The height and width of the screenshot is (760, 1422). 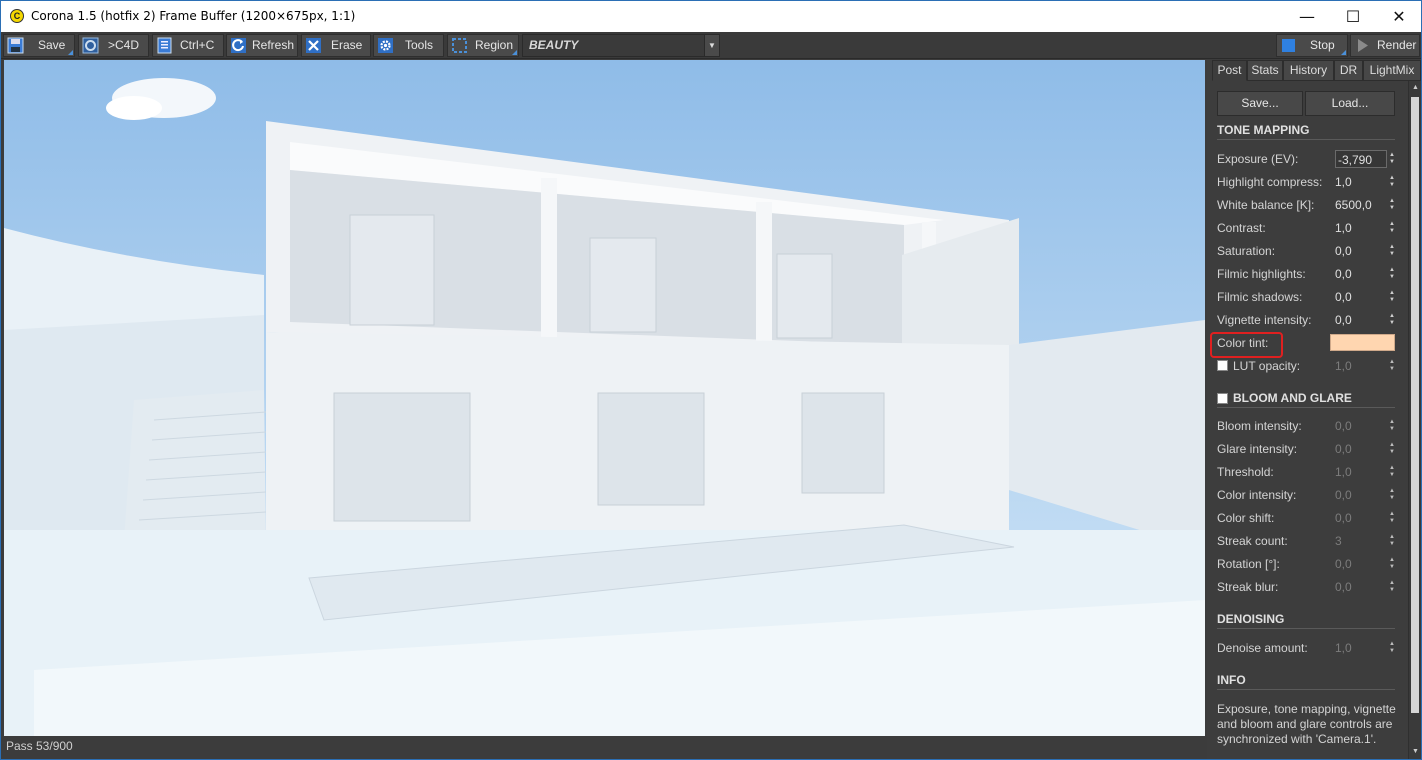 I want to click on lut-opacity-input: 1,0, so click(x=1361, y=366).